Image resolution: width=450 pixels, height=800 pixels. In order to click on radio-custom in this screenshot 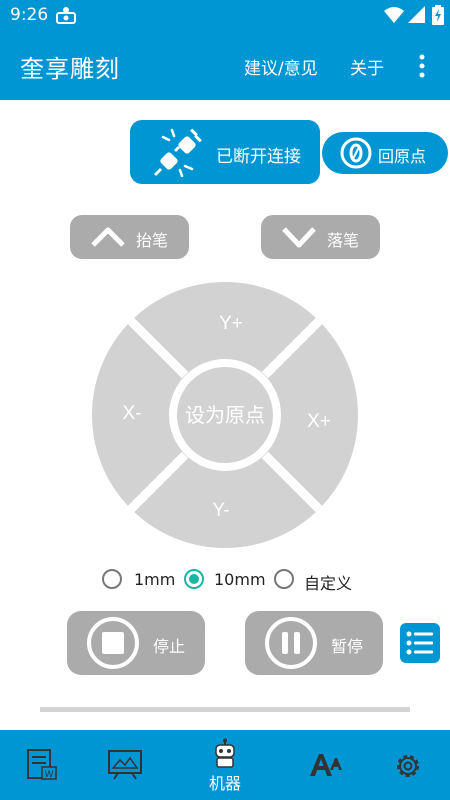, I will do `click(284, 579)`.